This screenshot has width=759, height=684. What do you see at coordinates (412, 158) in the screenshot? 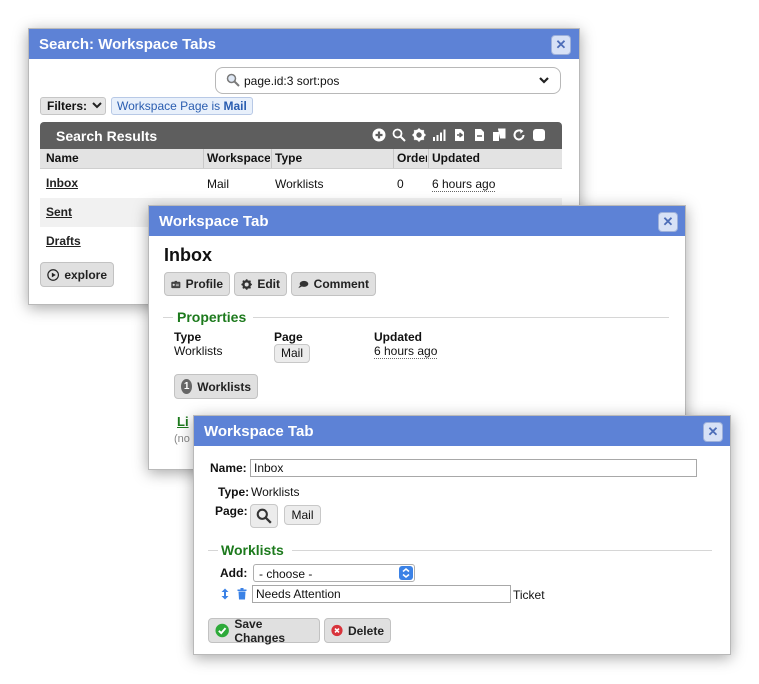
I see `column-order: Order` at bounding box center [412, 158].